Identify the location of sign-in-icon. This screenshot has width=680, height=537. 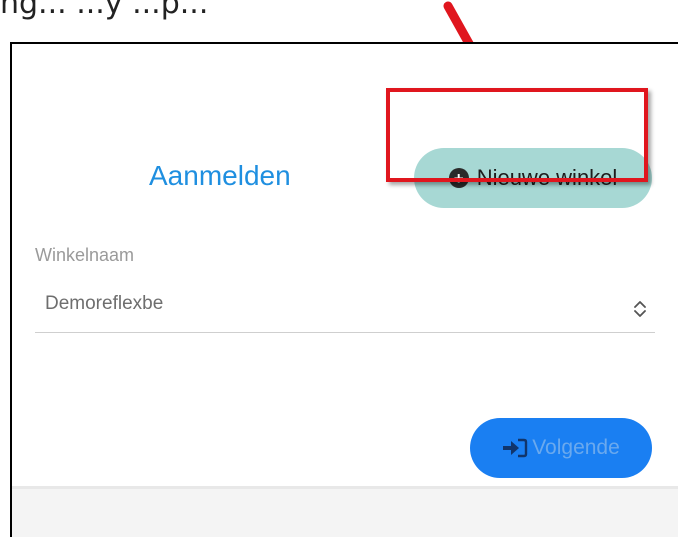
(515, 448).